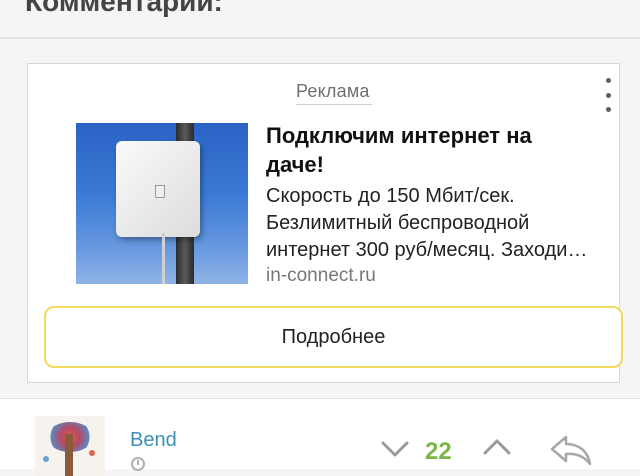 The width and height of the screenshot is (640, 476). Describe the element at coordinates (497, 447) in the screenshot. I see `chevron-up-icon` at that location.